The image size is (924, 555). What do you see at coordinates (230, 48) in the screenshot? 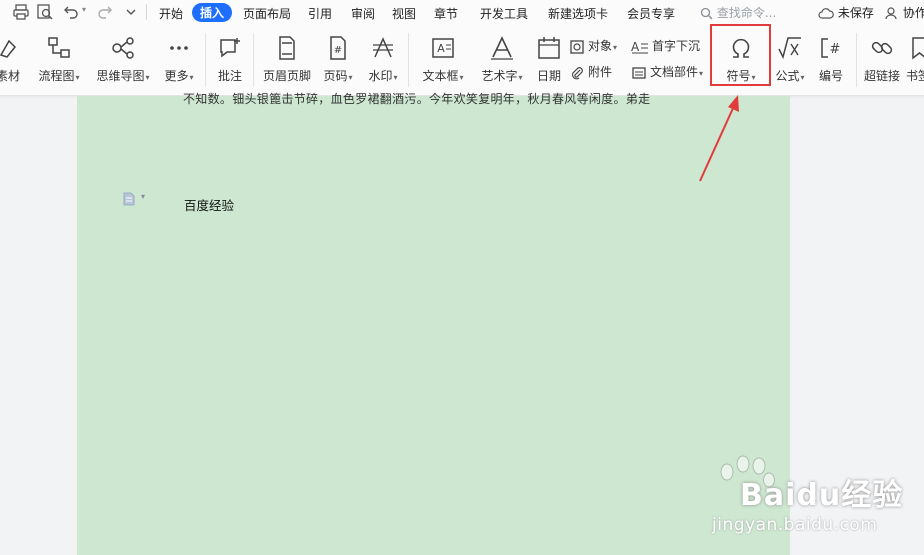
I see `comment-icon` at bounding box center [230, 48].